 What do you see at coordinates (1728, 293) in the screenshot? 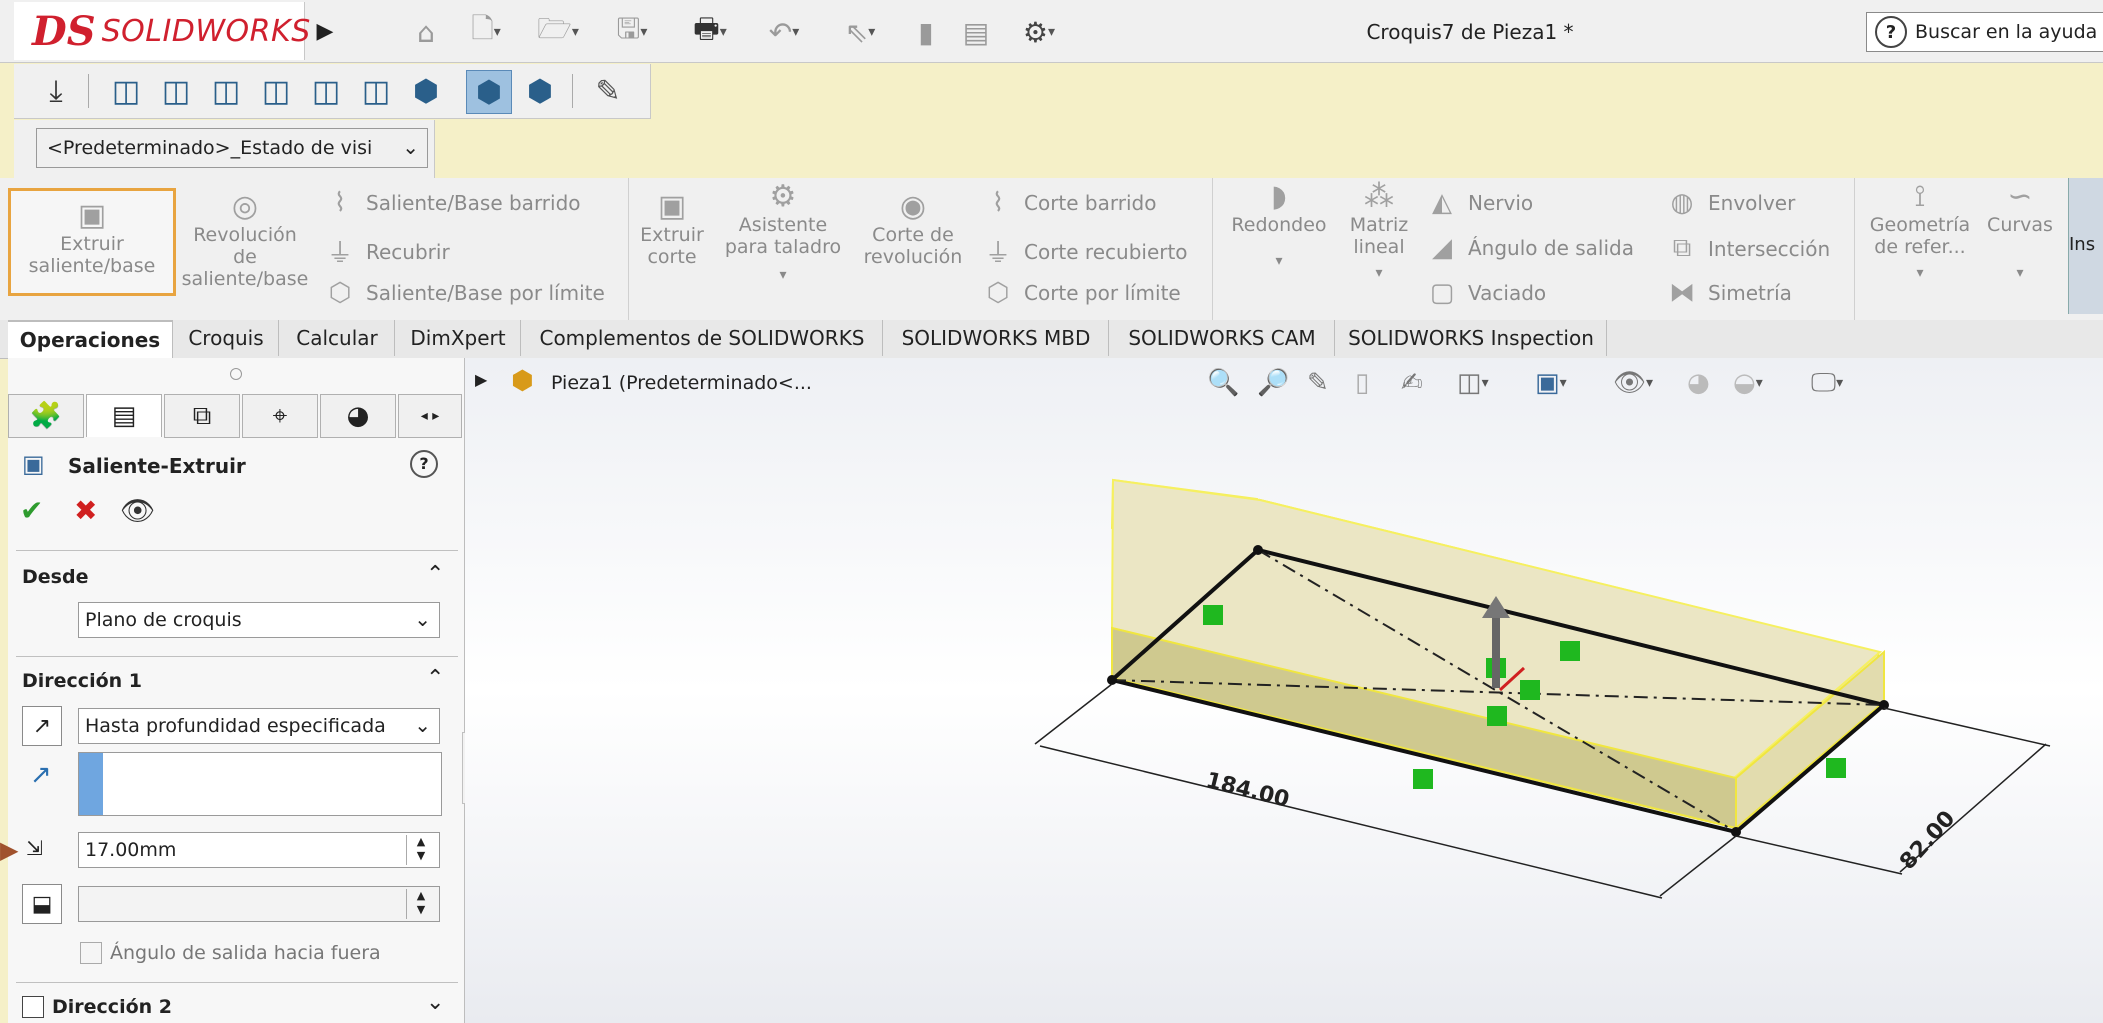
I see `mirror-button: ⧓ Simetría` at bounding box center [1728, 293].